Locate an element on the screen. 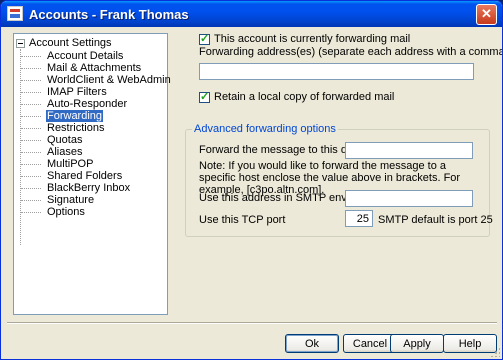  tcp-port-hint: SMTP default is port 25 is located at coordinates (435, 220).